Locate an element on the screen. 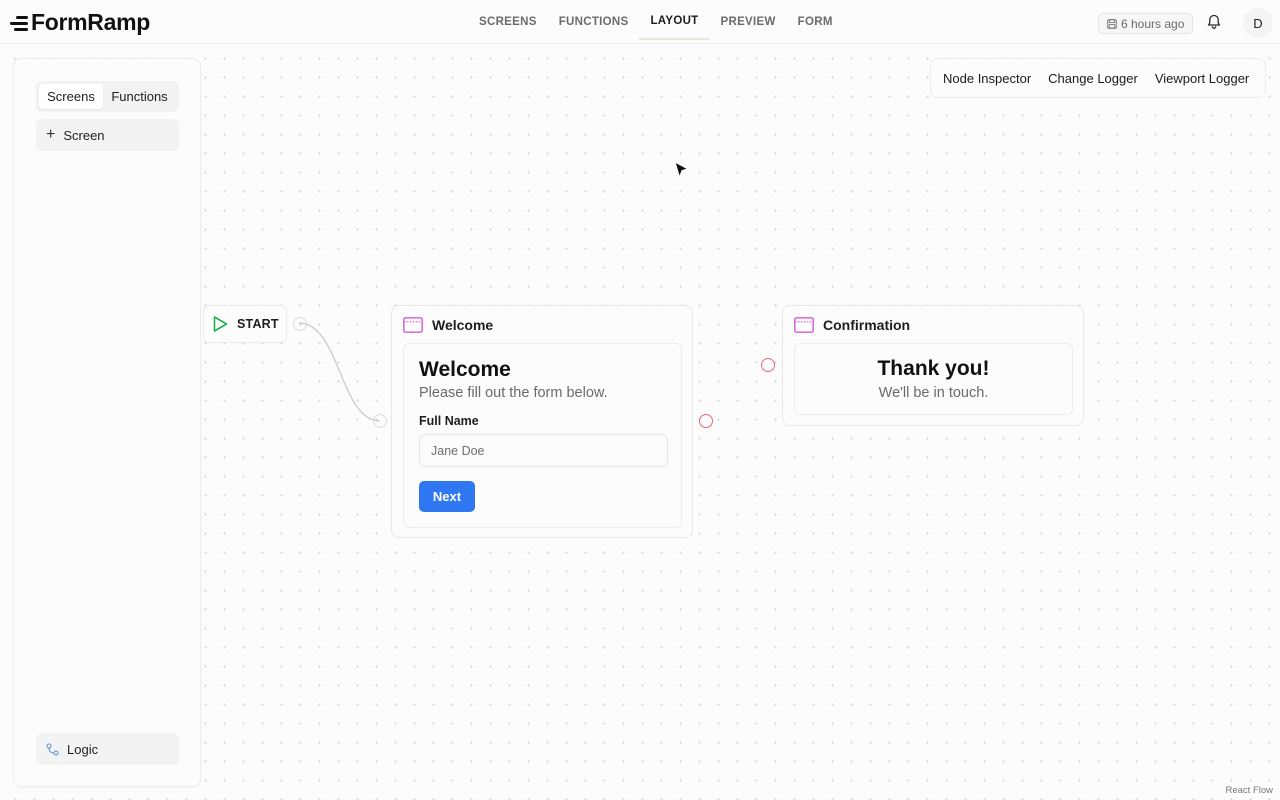 The width and height of the screenshot is (1280, 800). node-title: Confirmation is located at coordinates (867, 325).